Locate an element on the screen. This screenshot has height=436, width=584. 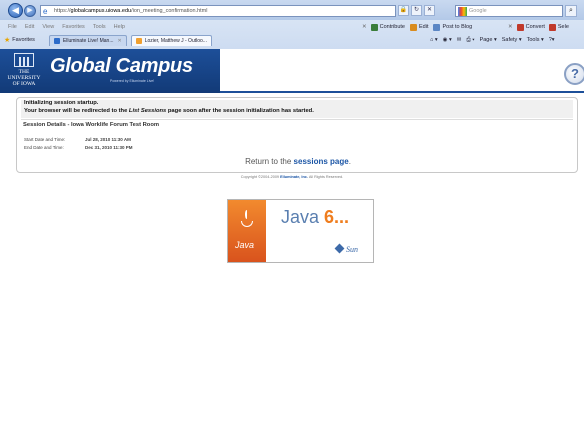
notice-text-pre: Your browser will be redirected to the is located at coordinates (76, 110).